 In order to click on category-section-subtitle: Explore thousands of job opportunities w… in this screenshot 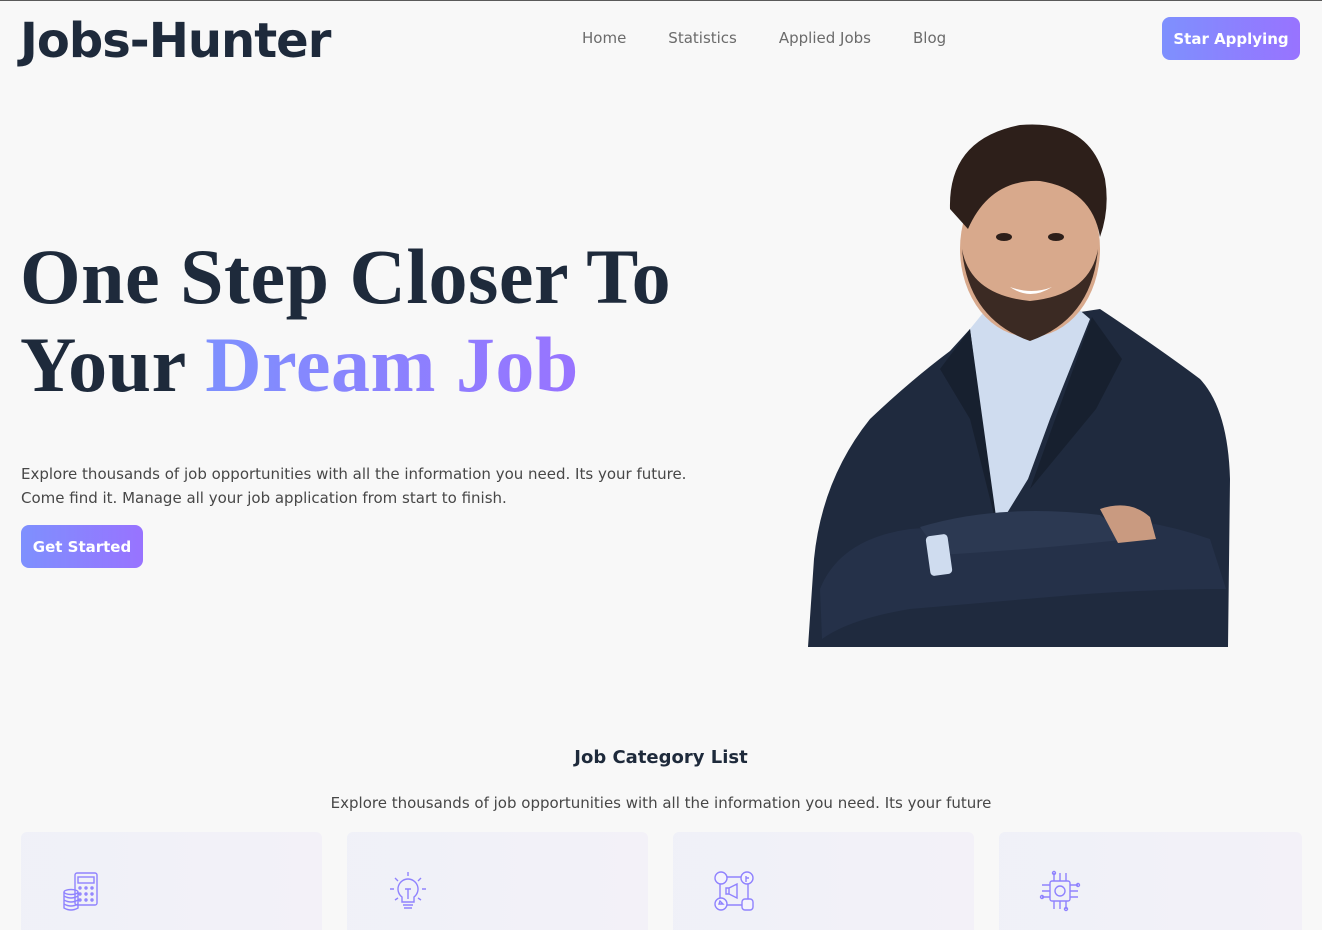, I will do `click(661, 803)`.